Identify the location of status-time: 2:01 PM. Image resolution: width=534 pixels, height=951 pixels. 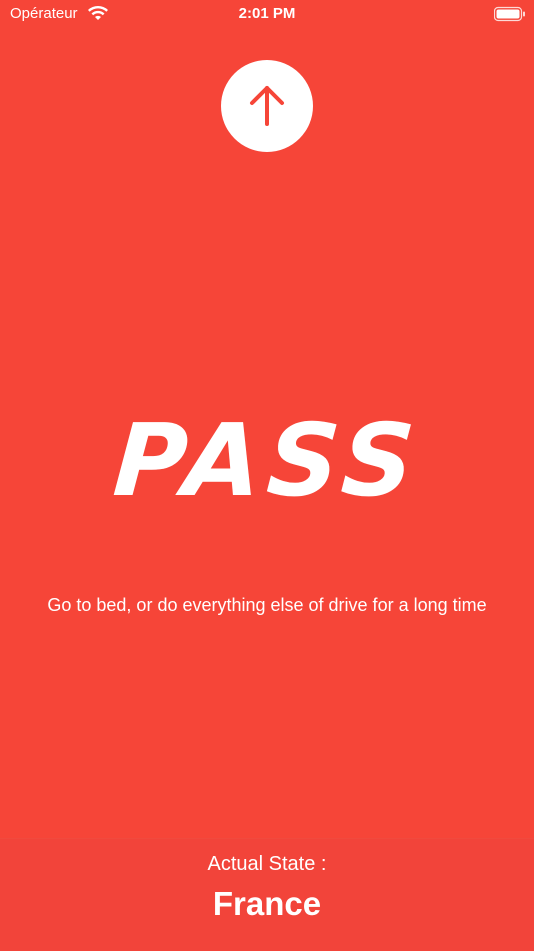
(267, 13).